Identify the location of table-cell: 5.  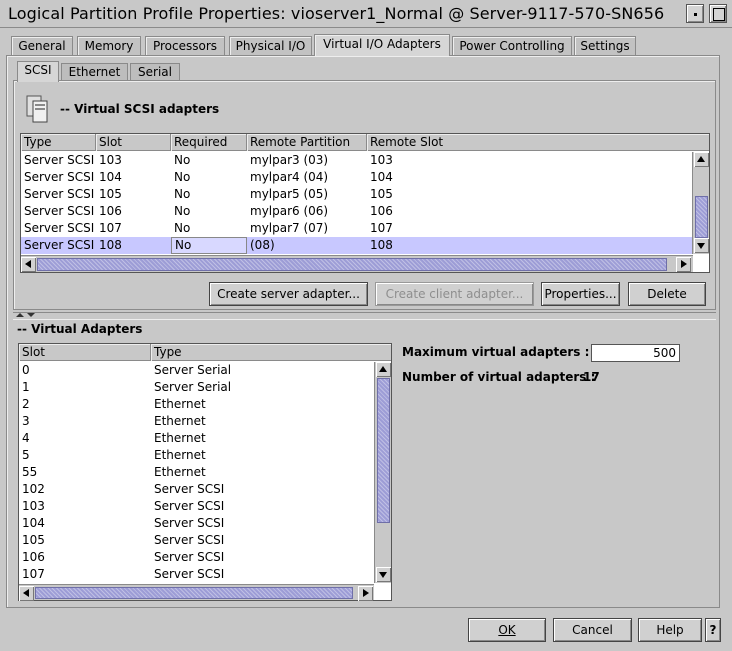
(26, 455).